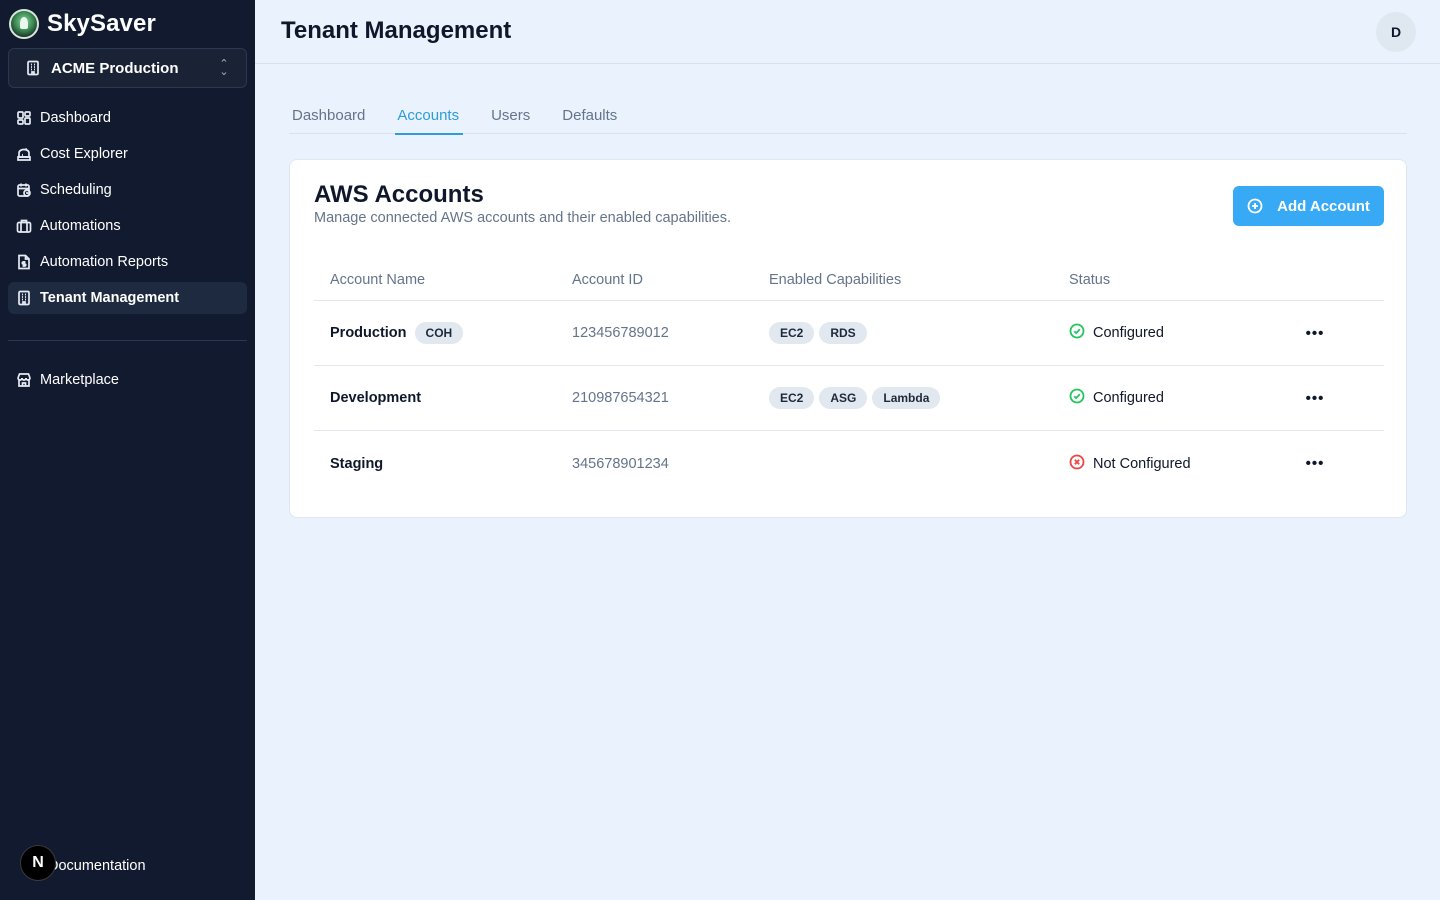 This screenshot has height=900, width=1440. What do you see at coordinates (843, 333) in the screenshot?
I see `capability-badge: RDS` at bounding box center [843, 333].